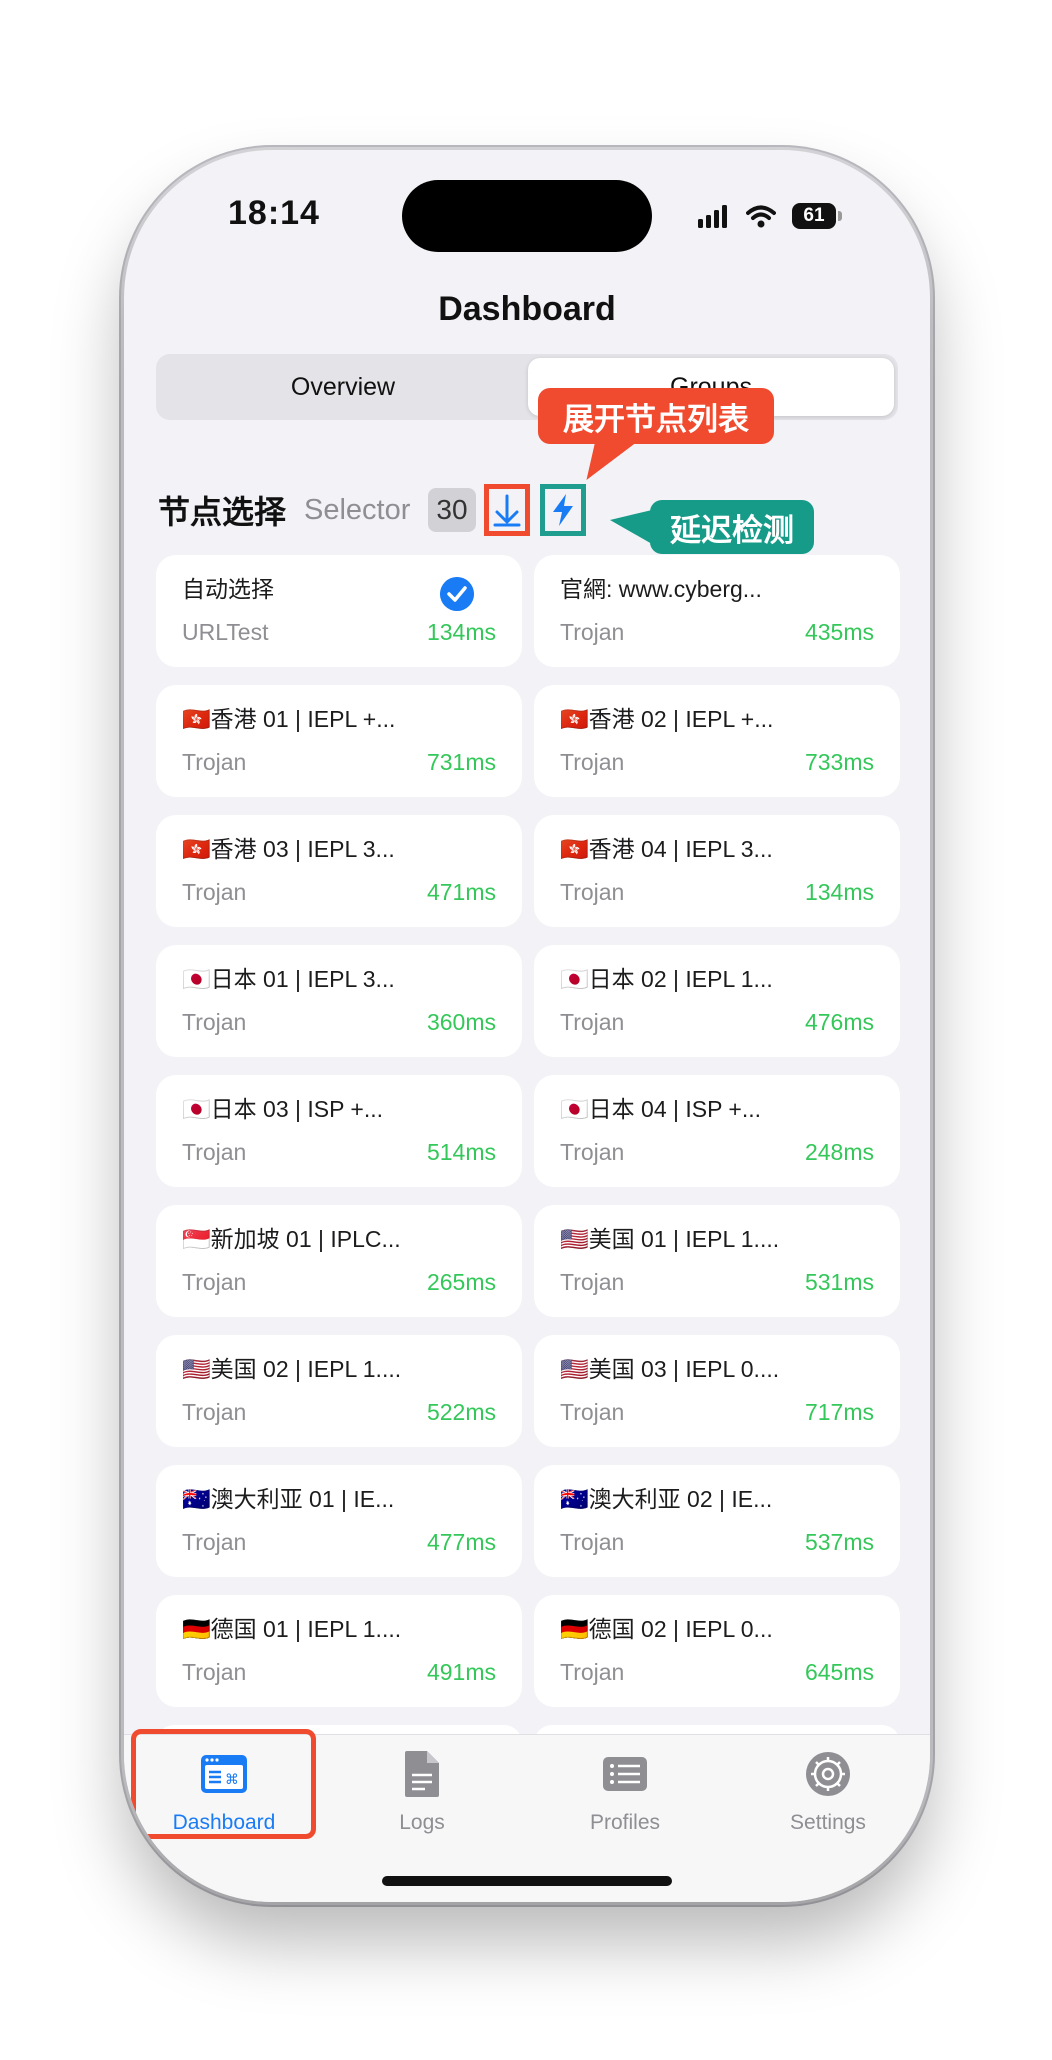  Describe the element at coordinates (717, 611) in the screenshot. I see `node-card: 官網: www.cyberg... Trojan 435ms` at that location.